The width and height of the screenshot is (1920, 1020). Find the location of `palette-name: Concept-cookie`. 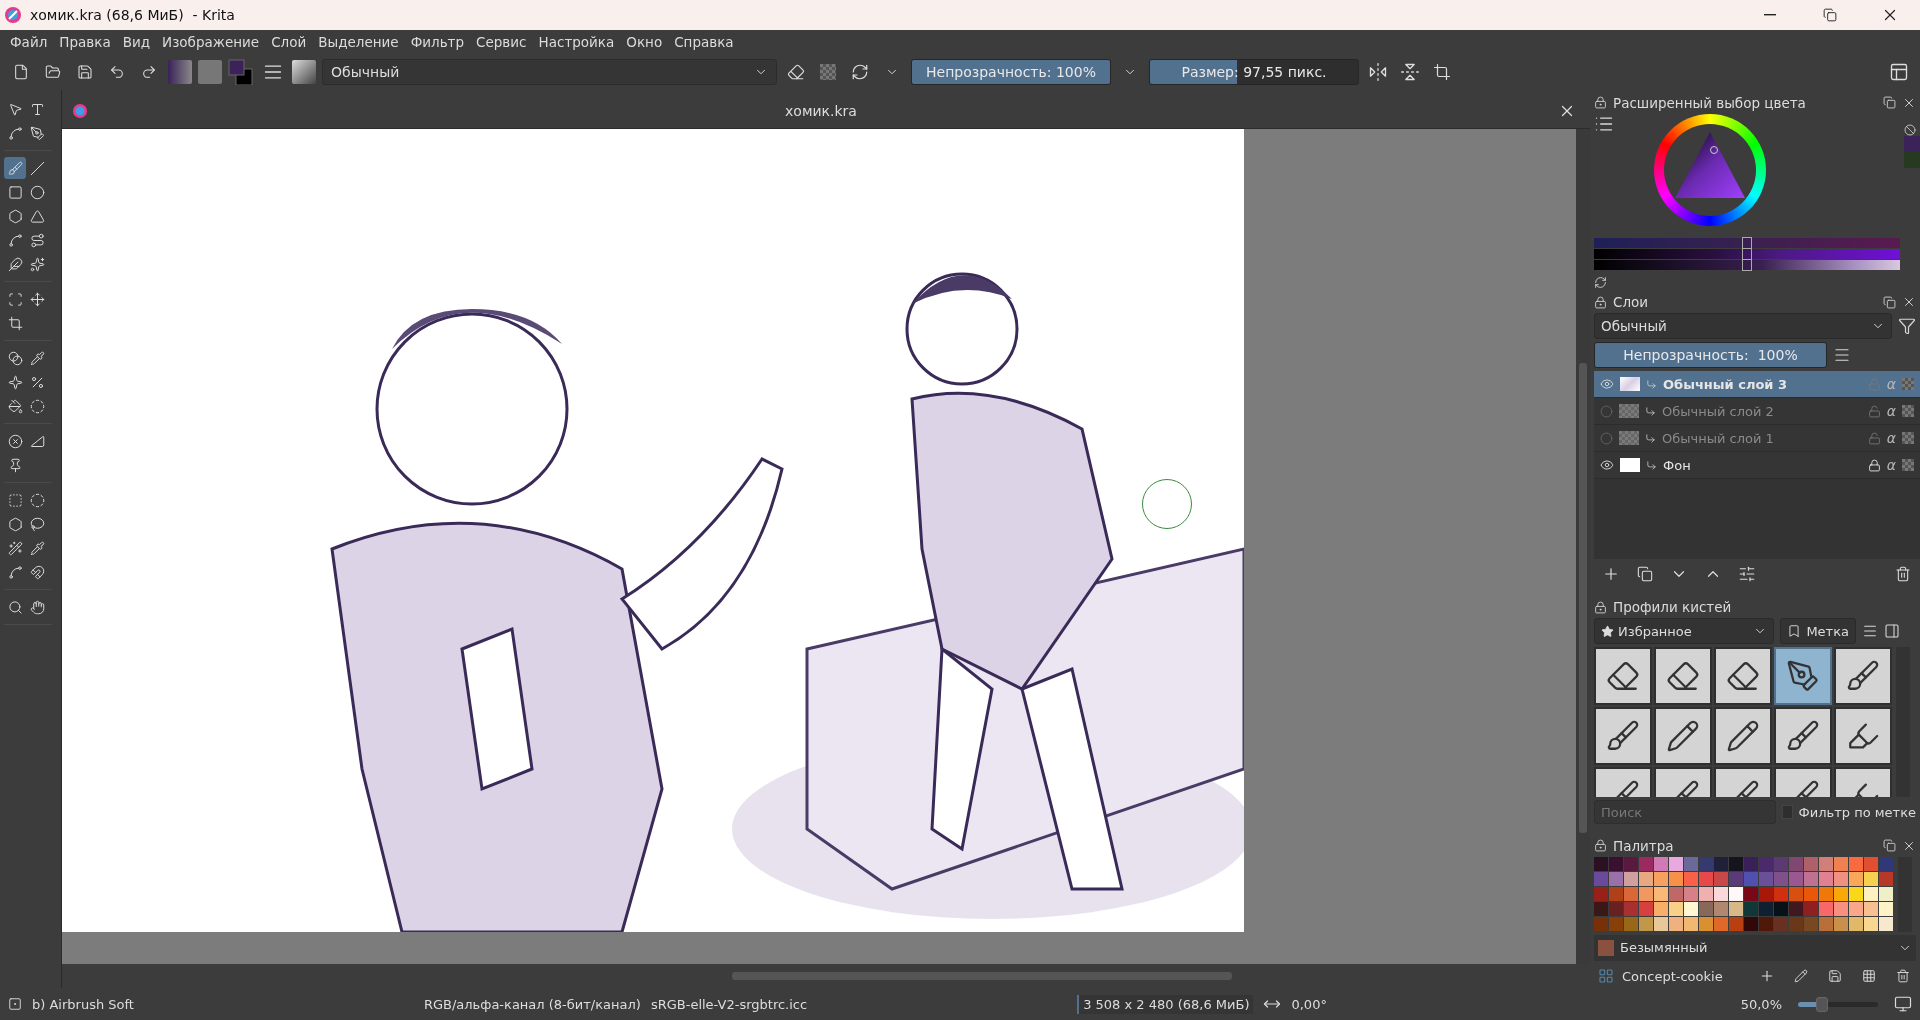

palette-name: Concept-cookie is located at coordinates (1684, 976).